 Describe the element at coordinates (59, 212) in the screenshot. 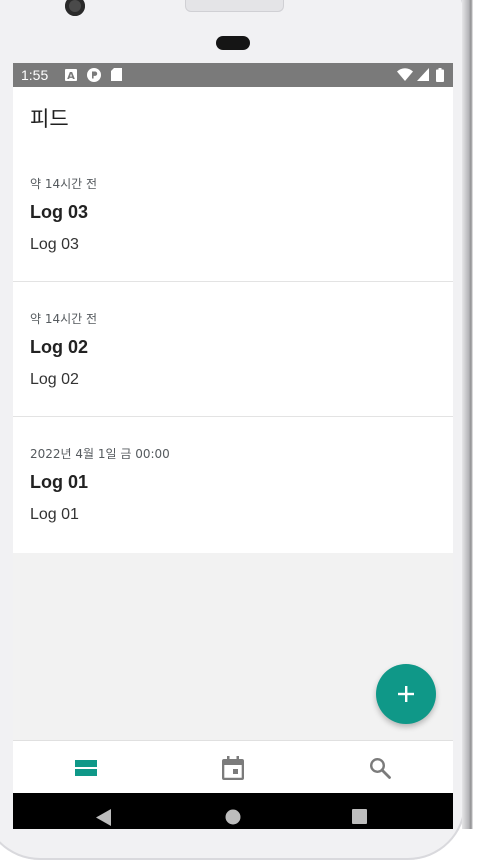

I see `feed-item-title: Log 03` at that location.